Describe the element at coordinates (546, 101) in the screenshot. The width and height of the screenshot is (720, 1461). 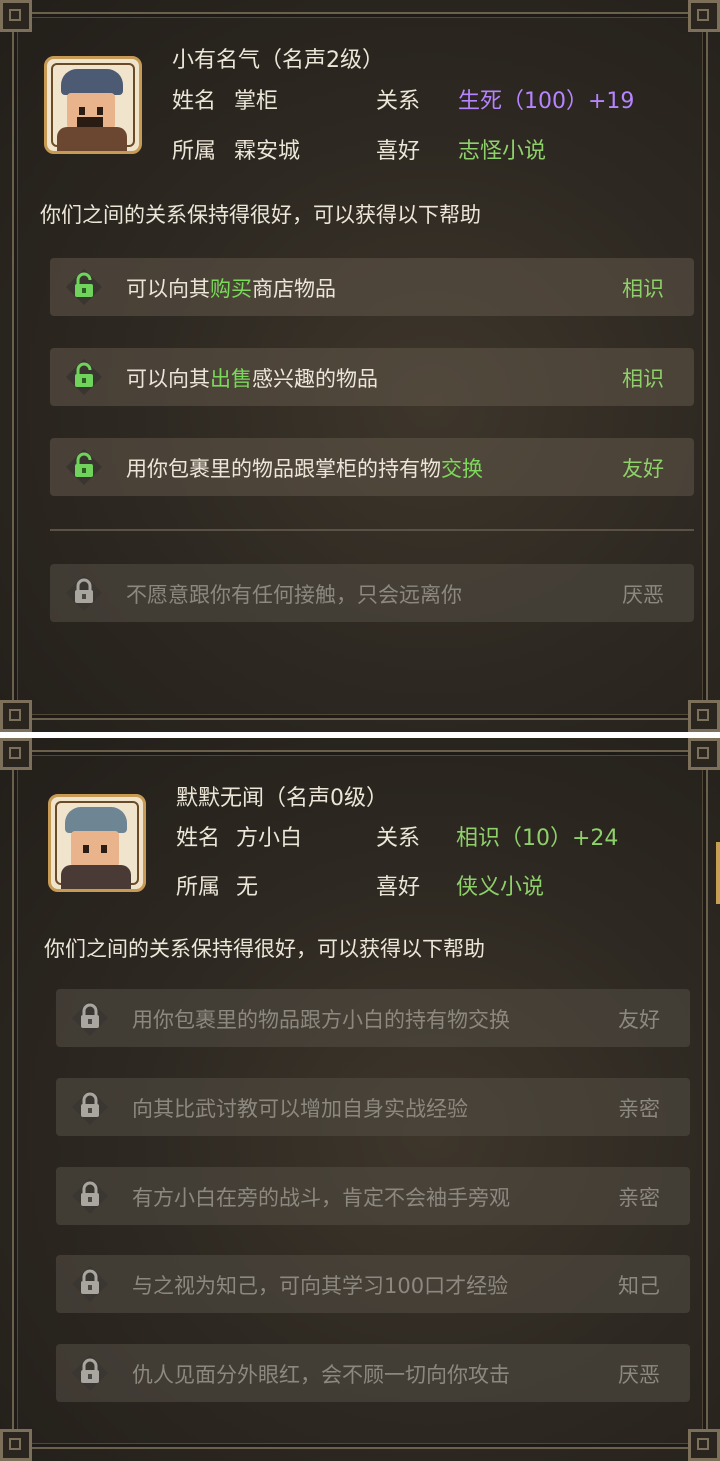
I see `relation-value: 生死（100）+19` at that location.